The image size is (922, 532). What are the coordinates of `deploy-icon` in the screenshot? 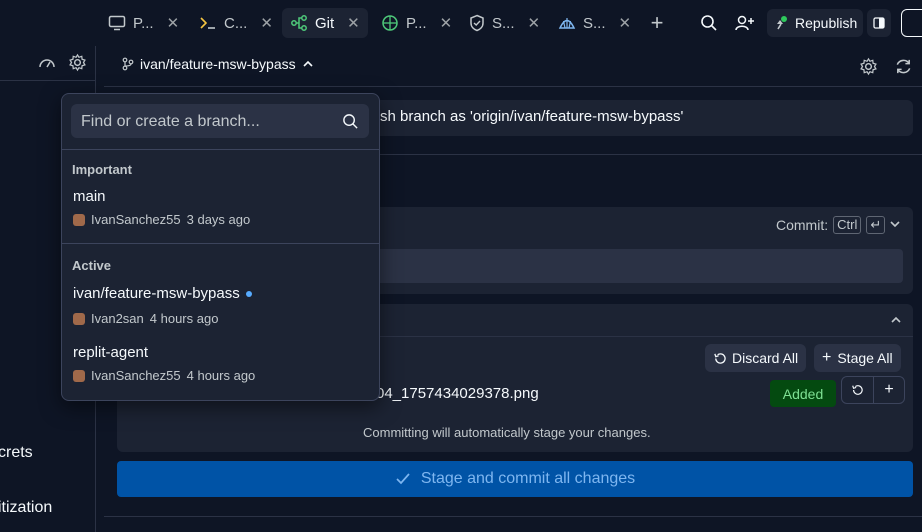 It's located at (782, 23).